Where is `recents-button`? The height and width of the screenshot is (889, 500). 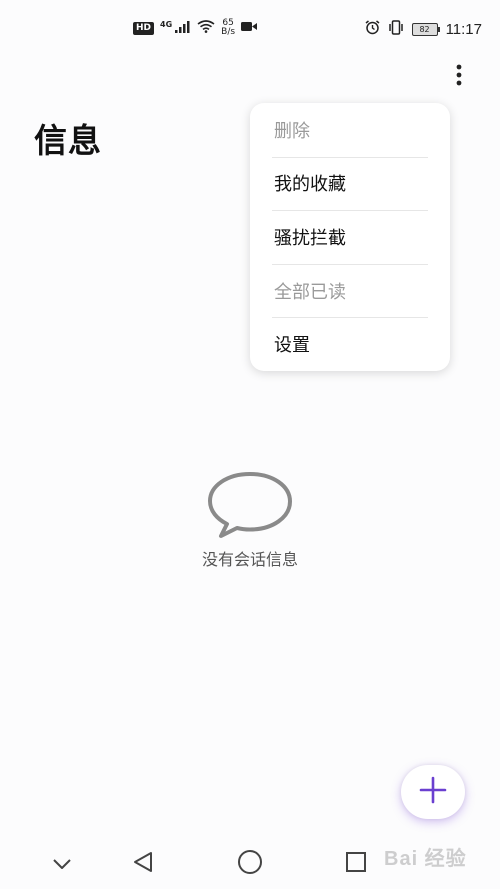
recents-button is located at coordinates (356, 864).